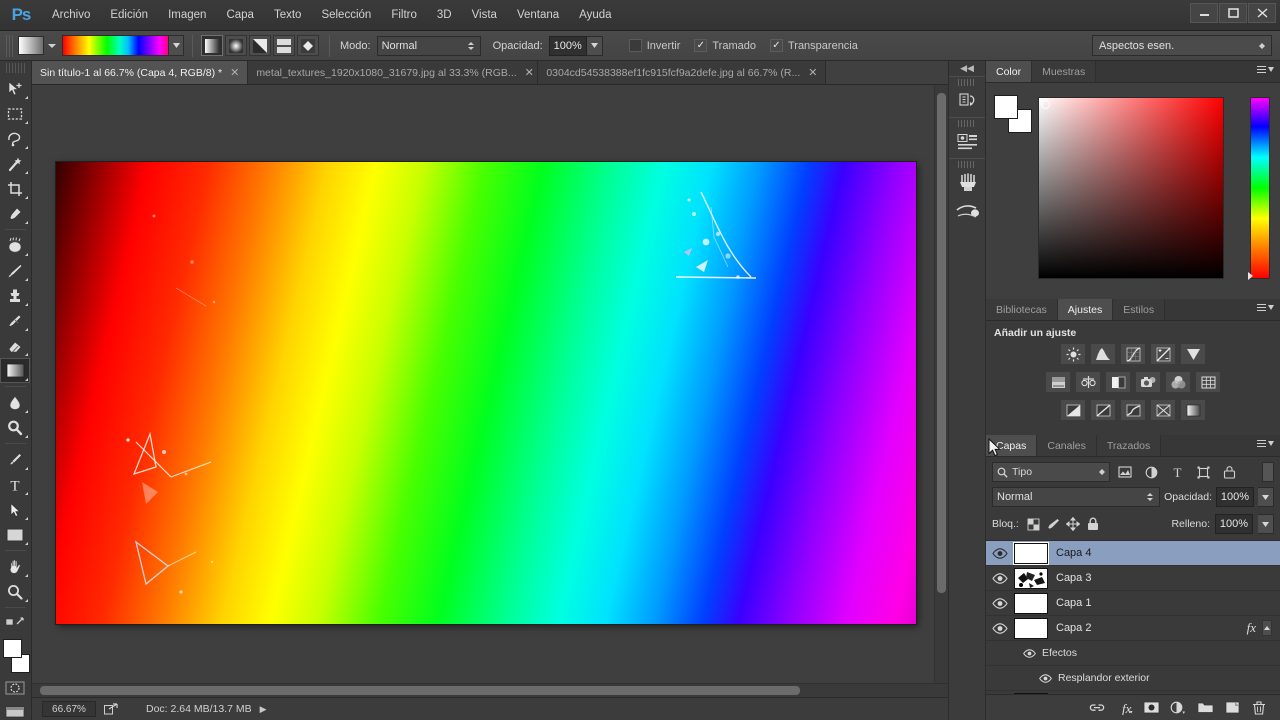 Image resolution: width=1280 pixels, height=720 pixels. I want to click on tab-canales: Canales, so click(1067, 445).